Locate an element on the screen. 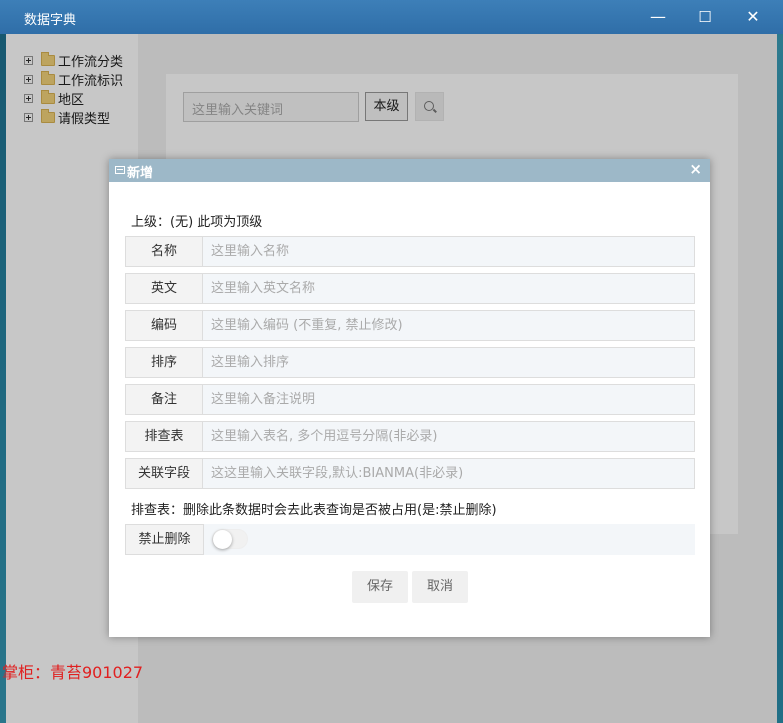 The image size is (783, 723). related-field-input: 这这里输入关联字段,默认:BIANMA(非必录) is located at coordinates (449, 473).